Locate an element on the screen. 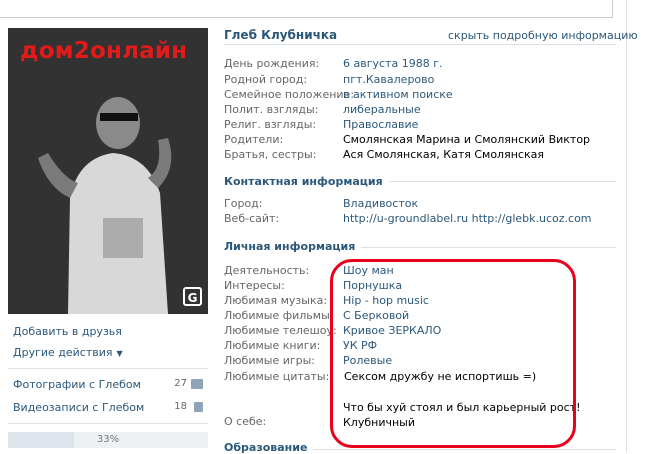 Image resolution: width=672 pixels, height=454 pixels. videos-link: Видеозаписи с Глебом 18 is located at coordinates (108, 407).